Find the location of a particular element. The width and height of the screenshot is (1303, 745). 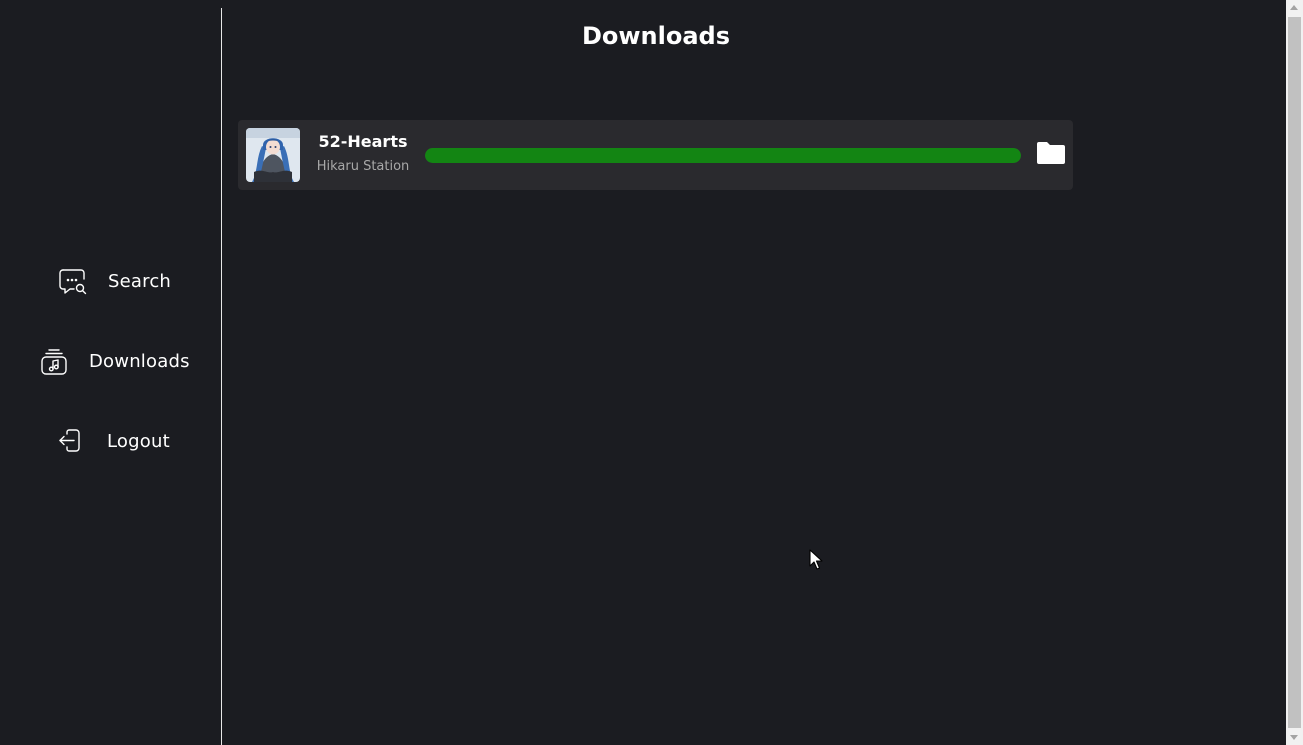

track-artist: Hikaru Station is located at coordinates (363, 166).